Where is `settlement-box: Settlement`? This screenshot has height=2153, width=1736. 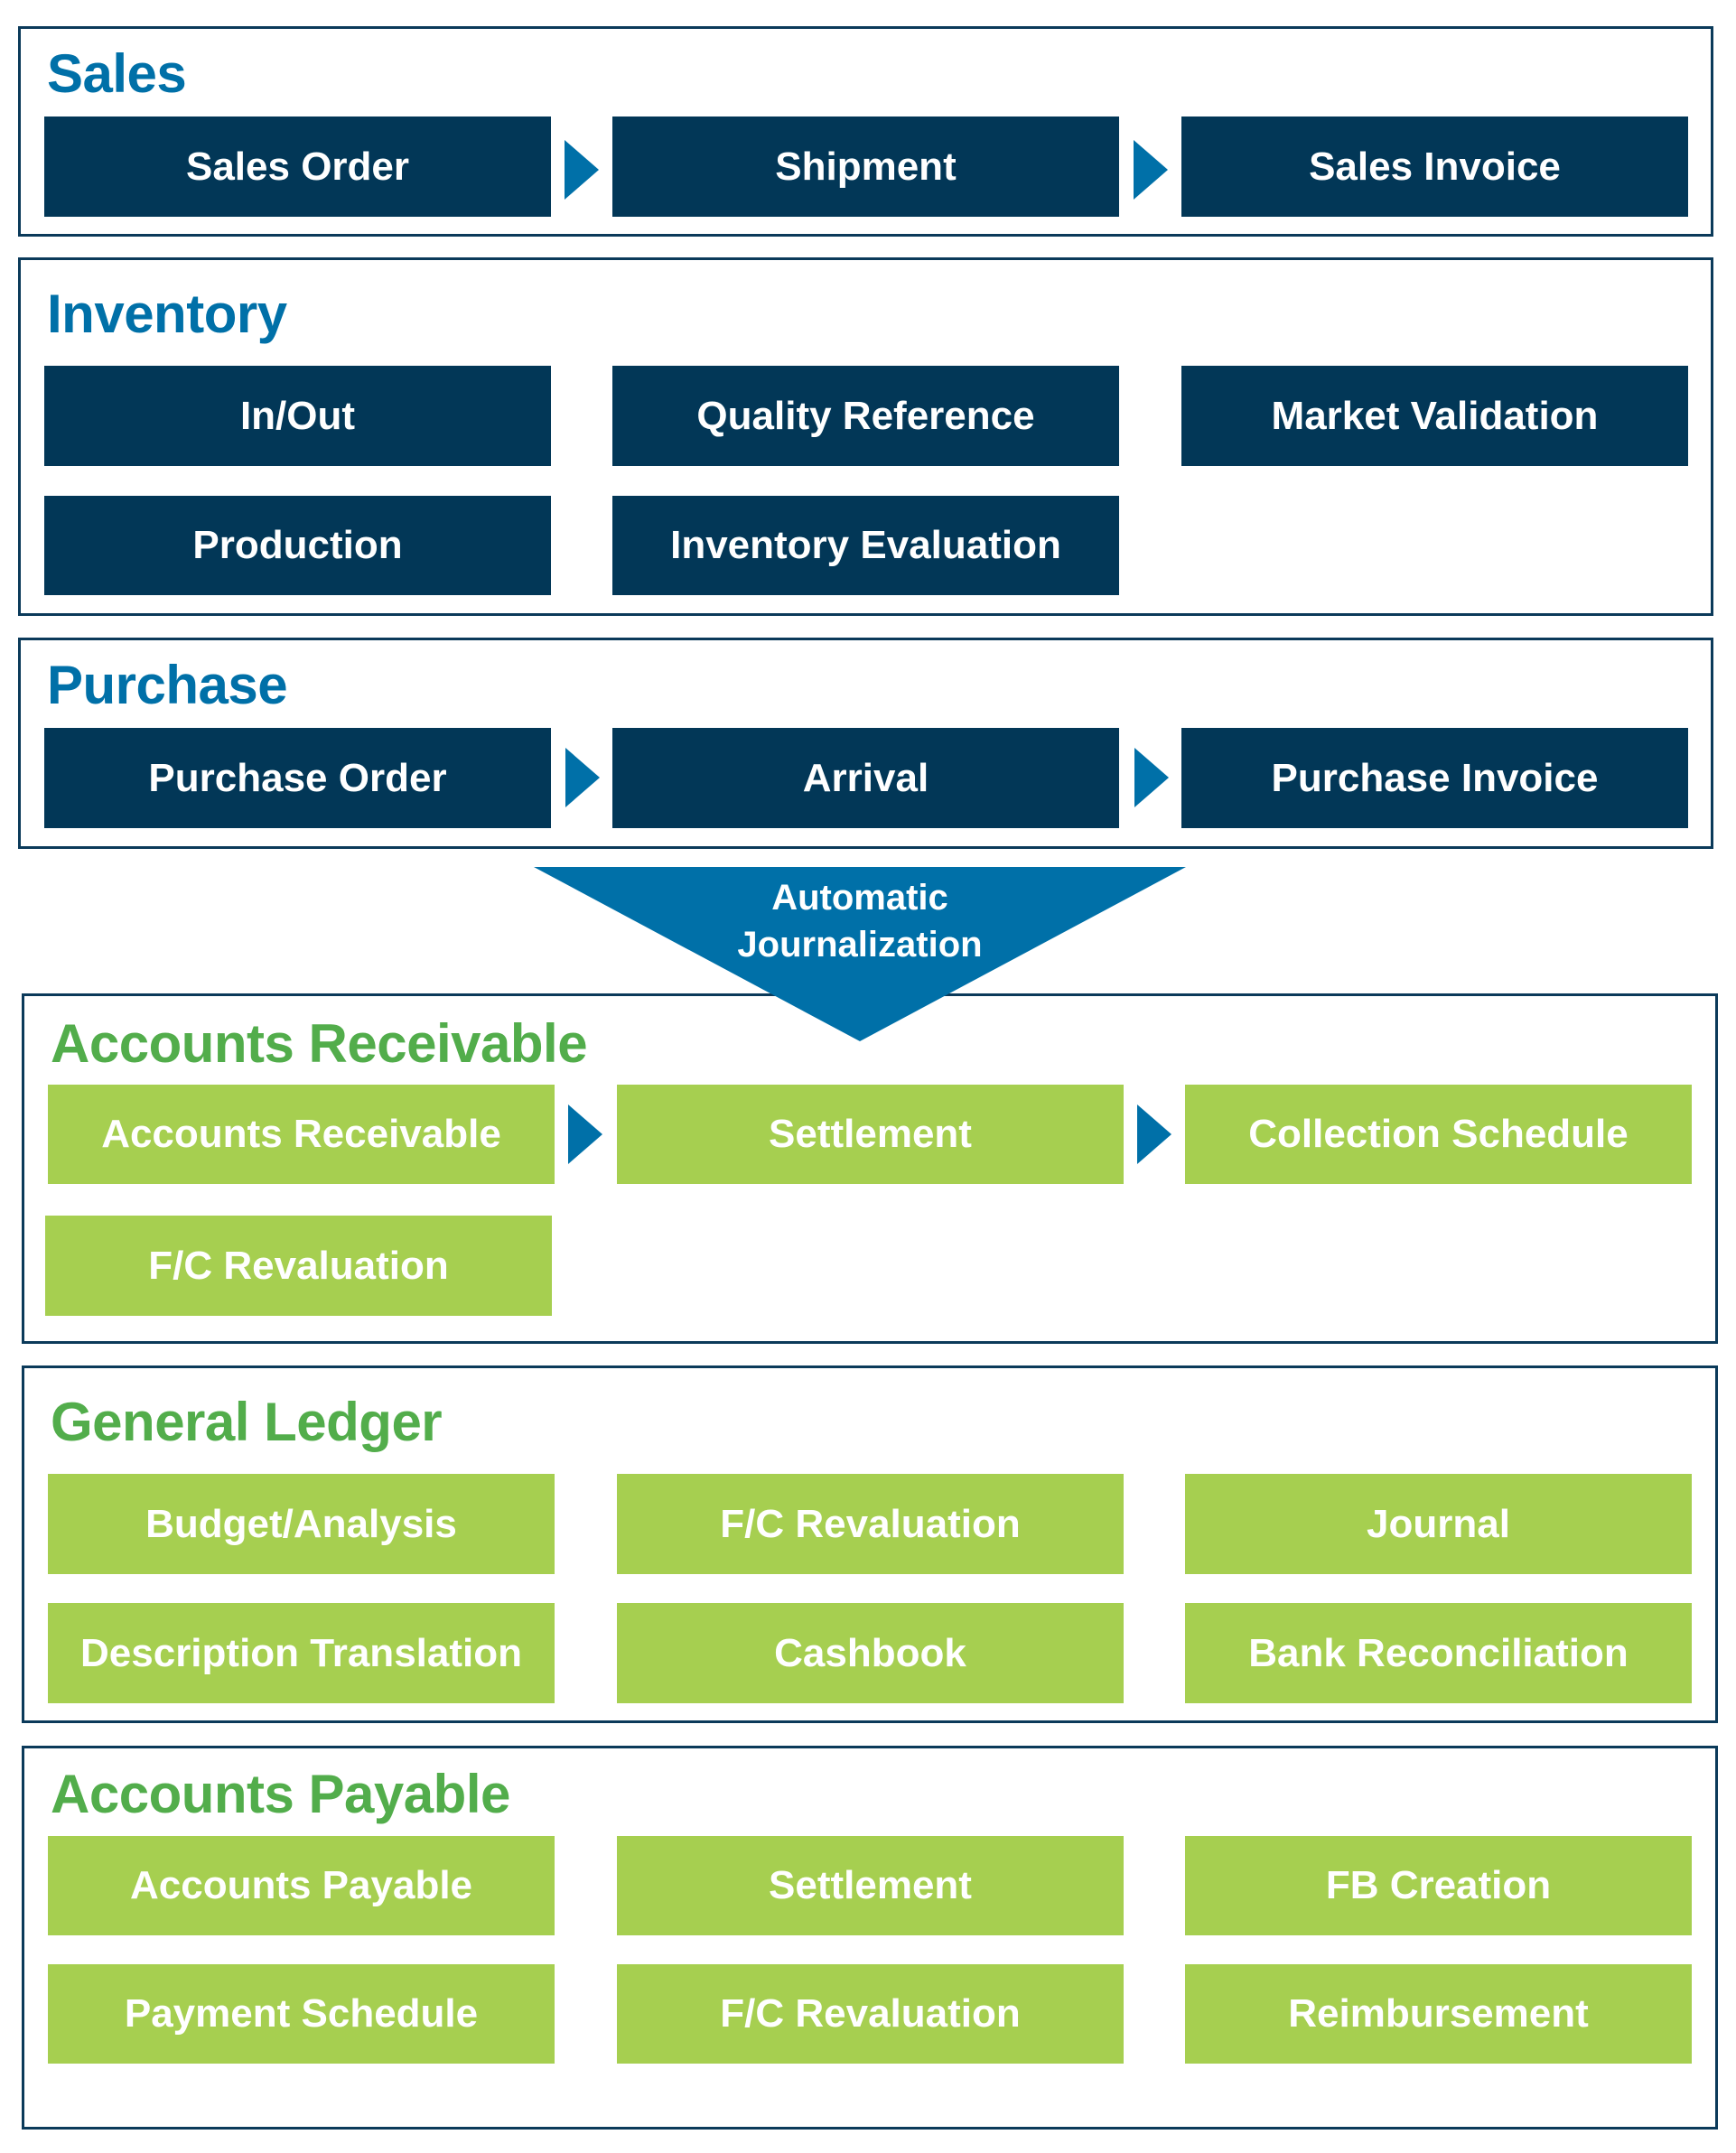
settlement-box: Settlement is located at coordinates (870, 1134).